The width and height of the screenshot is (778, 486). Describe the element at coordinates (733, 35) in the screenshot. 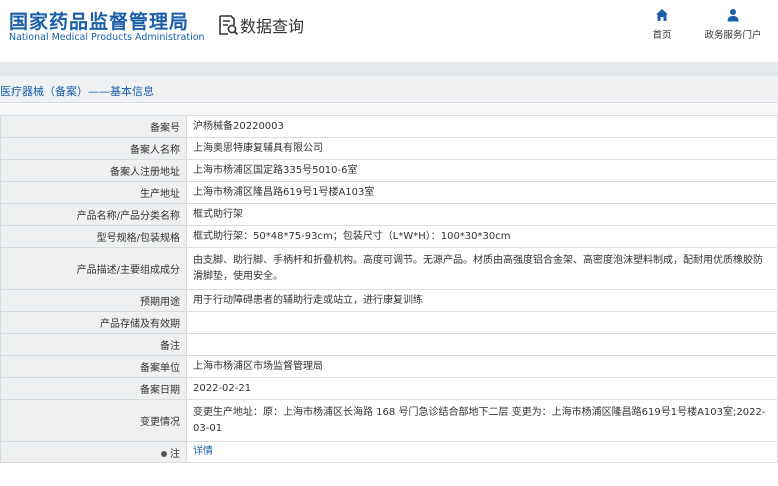

I see `nav-services-label: 政务服务门户` at that location.